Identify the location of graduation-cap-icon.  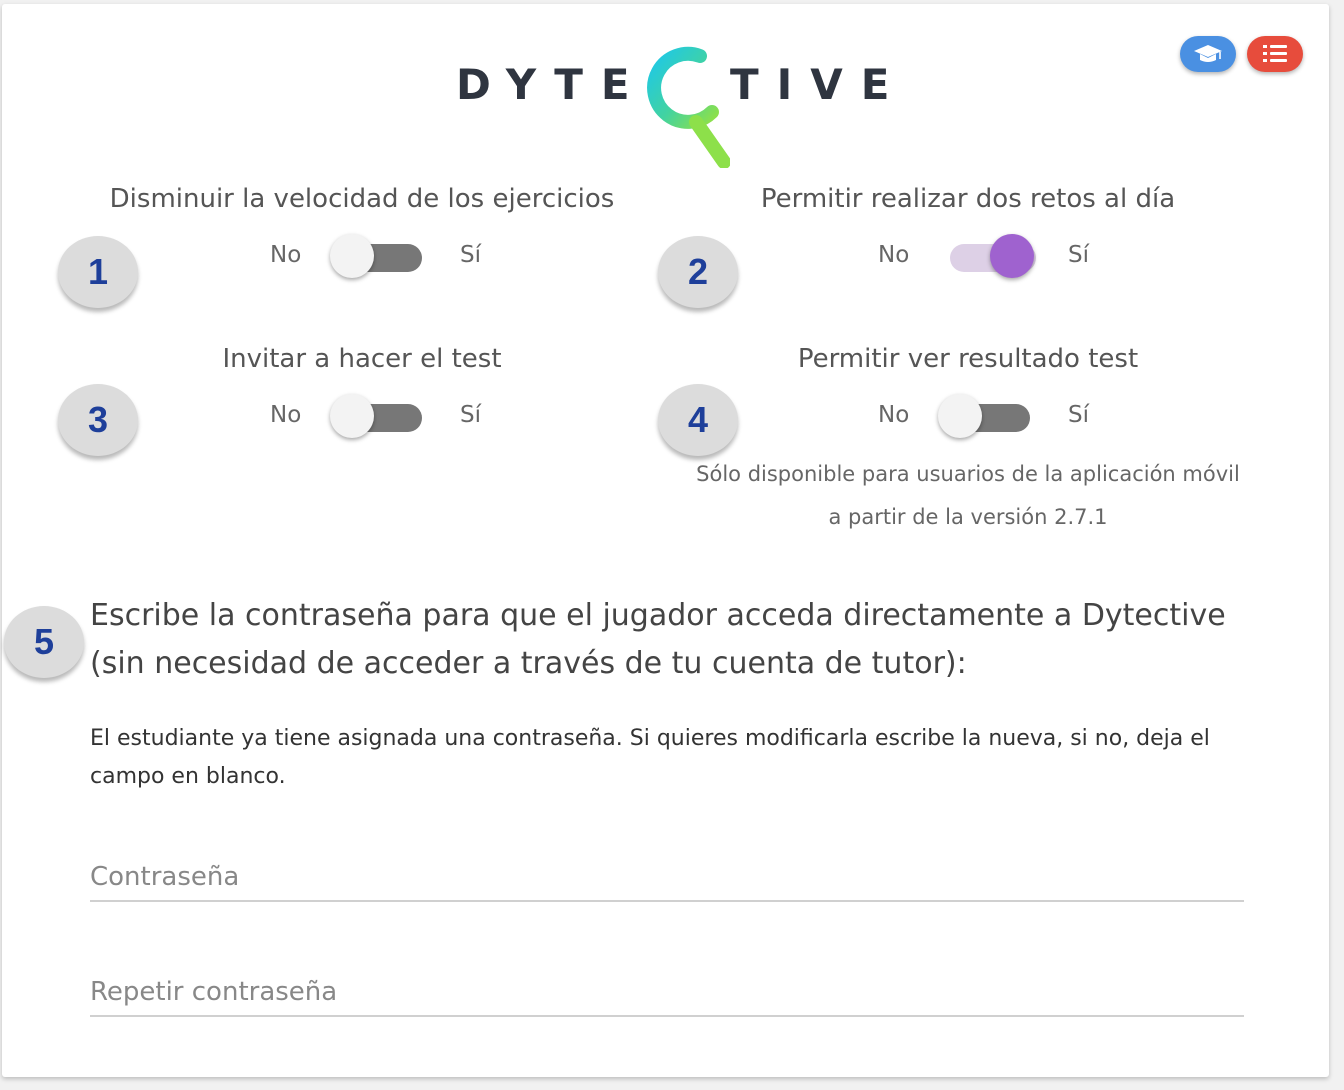
(1208, 53).